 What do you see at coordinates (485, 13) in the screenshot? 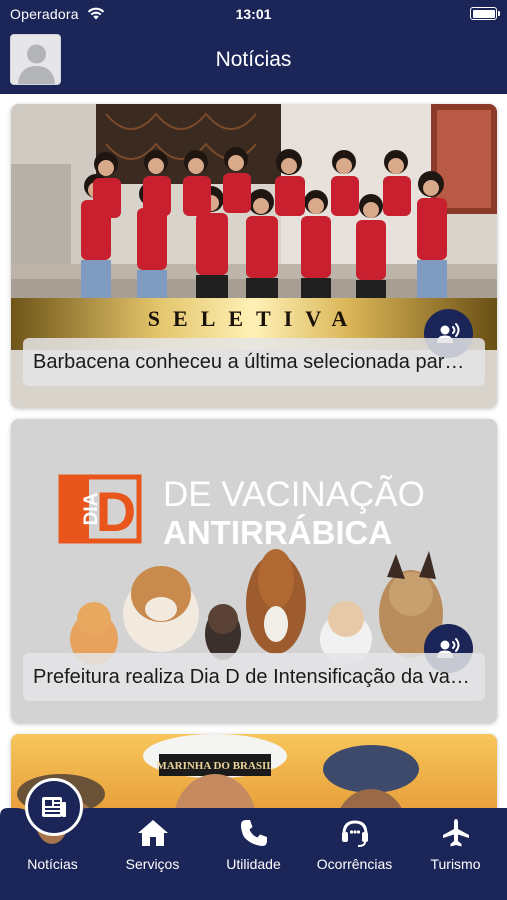
I see `battery-icon` at bounding box center [485, 13].